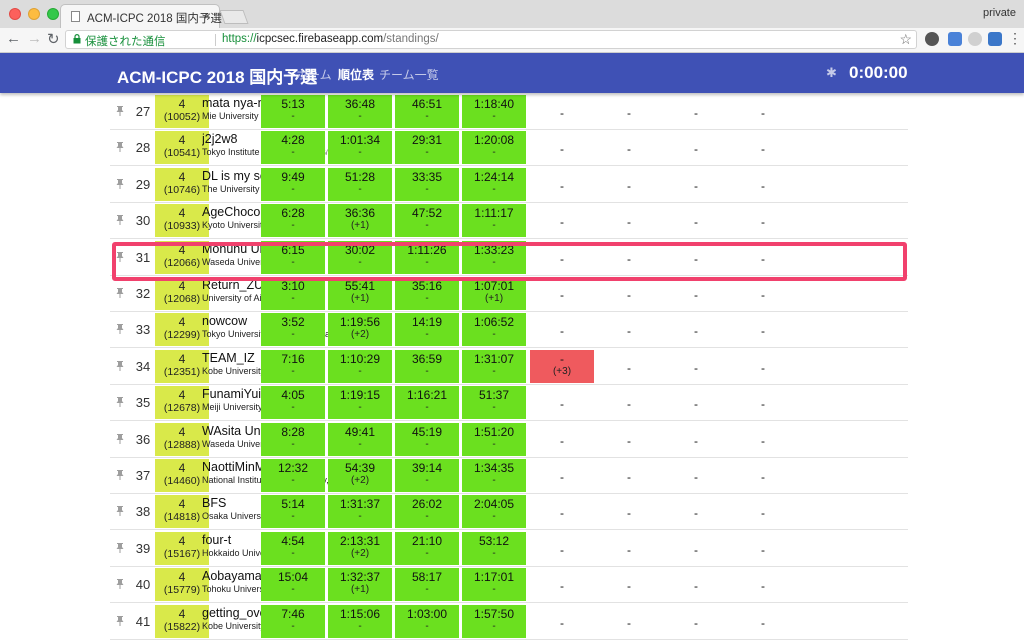 This screenshot has width=1024, height=640. Describe the element at coordinates (356, 74) in the screenshot. I see `nav-standings: 順位表` at that location.